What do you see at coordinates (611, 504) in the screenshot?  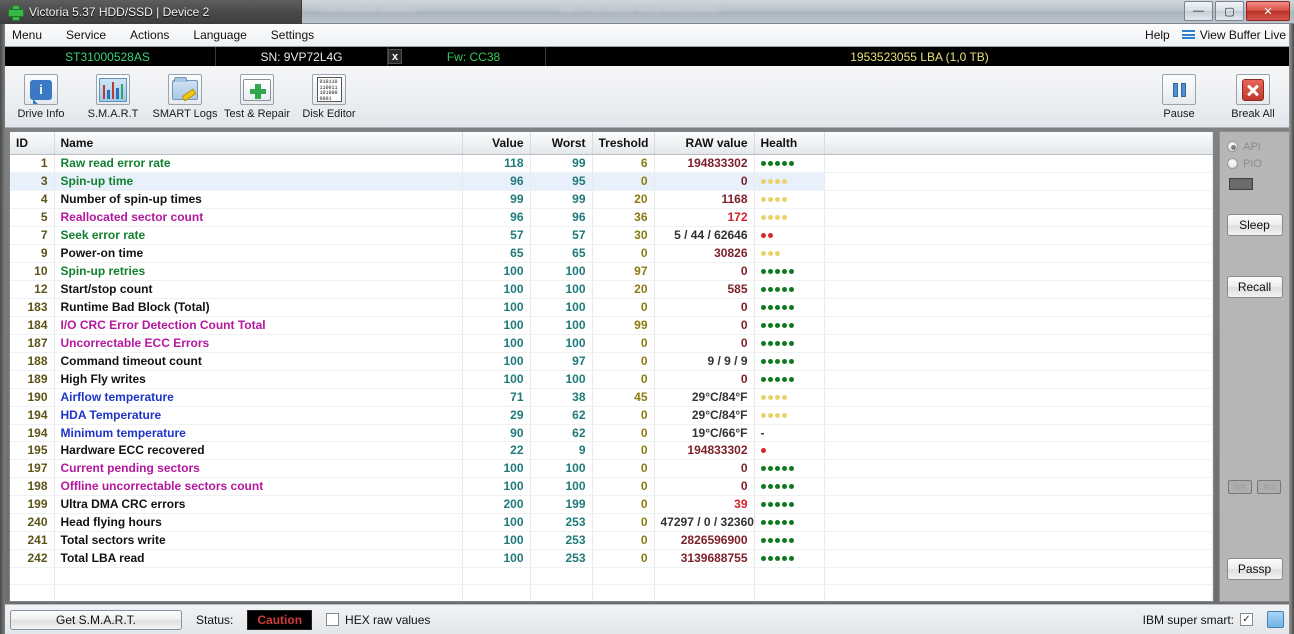 I see `table-row: 199 Ultra DMA CRC errors 200 199 0 39` at bounding box center [611, 504].